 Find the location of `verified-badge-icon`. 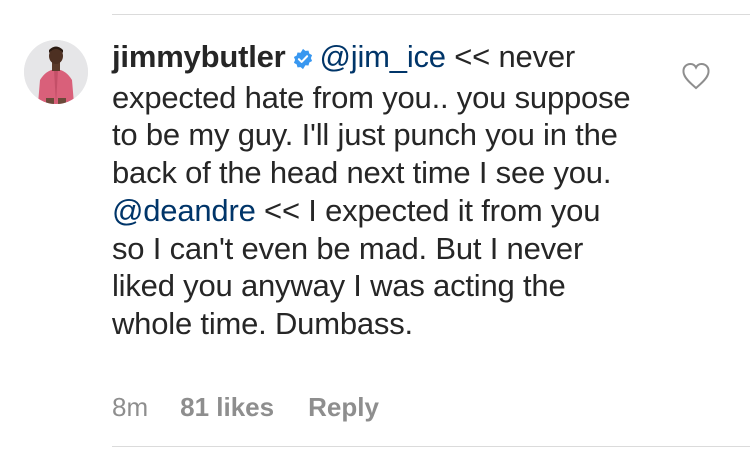

verified-badge-icon is located at coordinates (303, 60).